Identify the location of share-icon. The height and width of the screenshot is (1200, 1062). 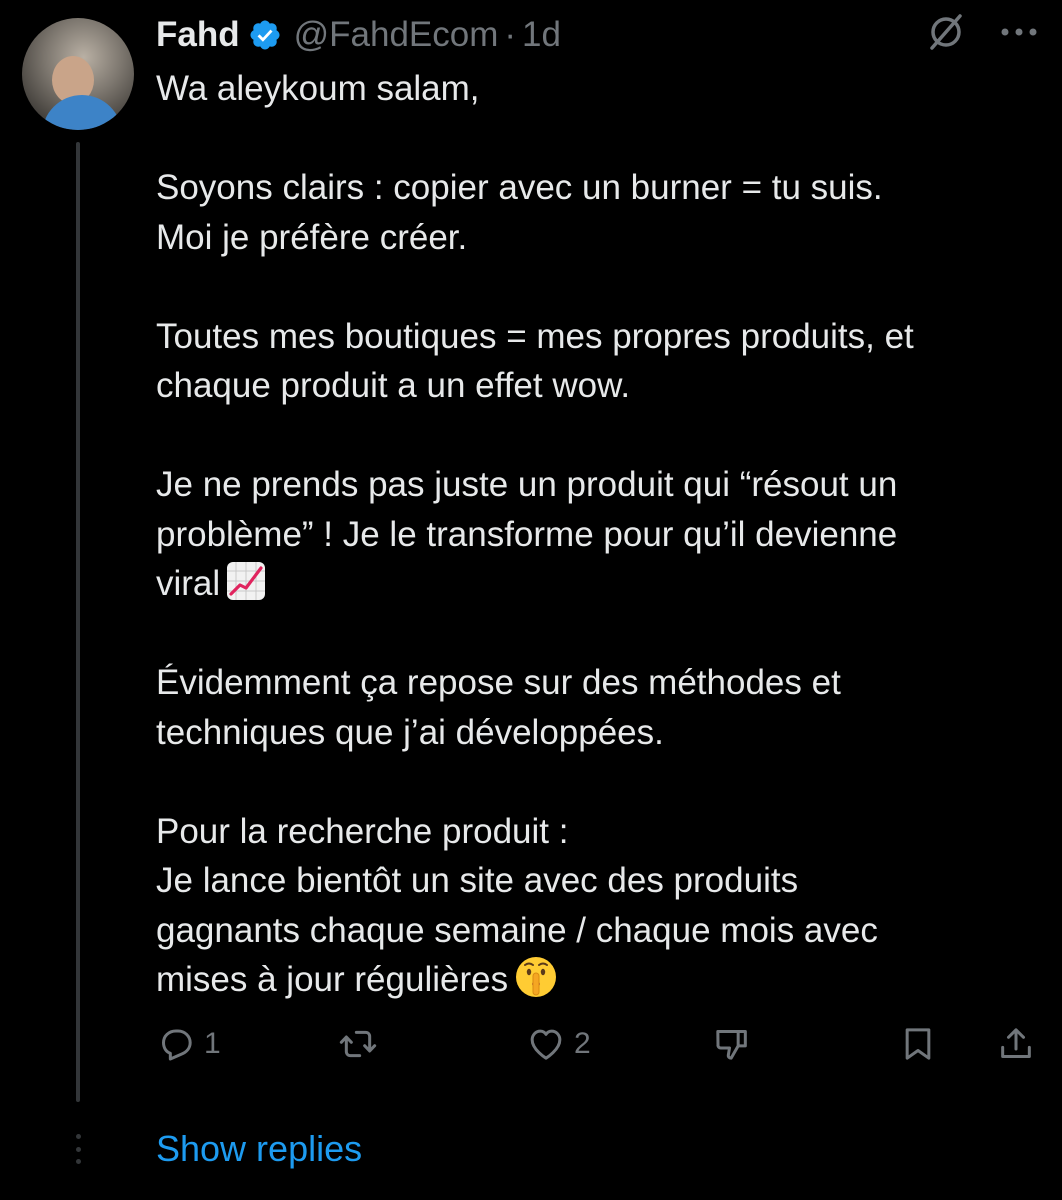
(1016, 1043).